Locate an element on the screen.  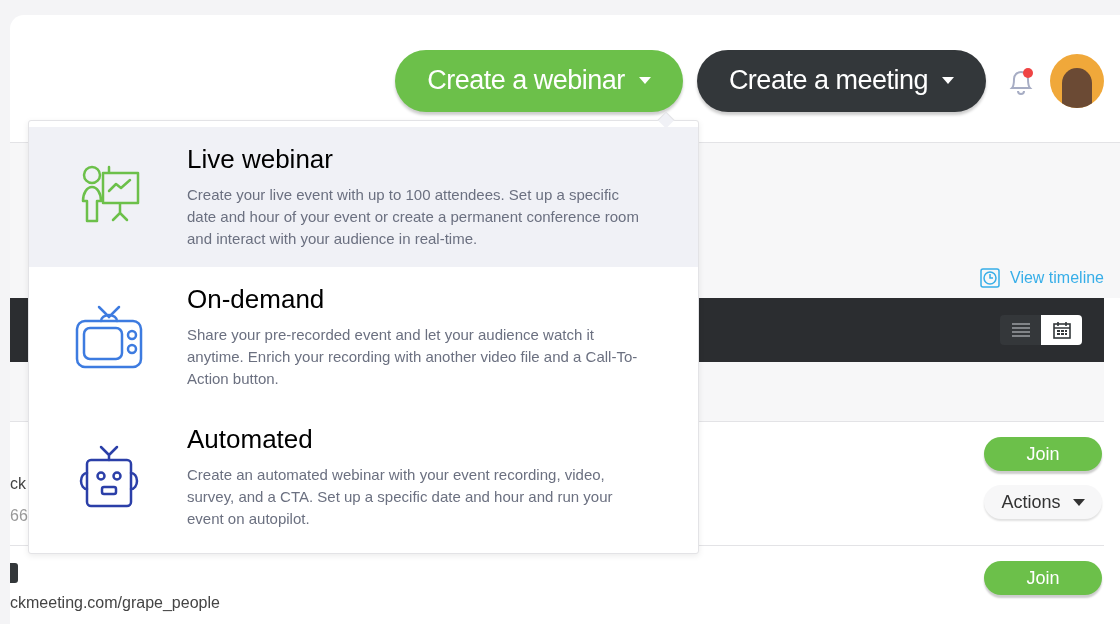
create-meeting-button: Create a meeting is located at coordinates (841, 80).